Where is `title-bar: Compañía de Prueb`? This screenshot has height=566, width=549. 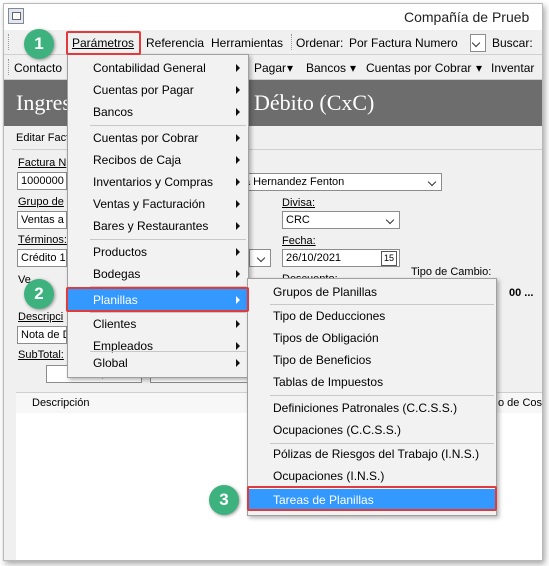 title-bar: Compañía de Prueb is located at coordinates (273, 17).